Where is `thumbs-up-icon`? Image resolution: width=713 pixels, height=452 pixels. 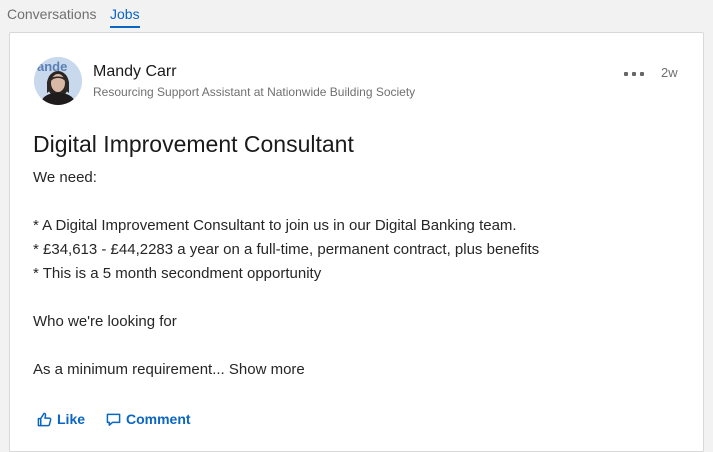
thumbs-up-icon is located at coordinates (44, 419).